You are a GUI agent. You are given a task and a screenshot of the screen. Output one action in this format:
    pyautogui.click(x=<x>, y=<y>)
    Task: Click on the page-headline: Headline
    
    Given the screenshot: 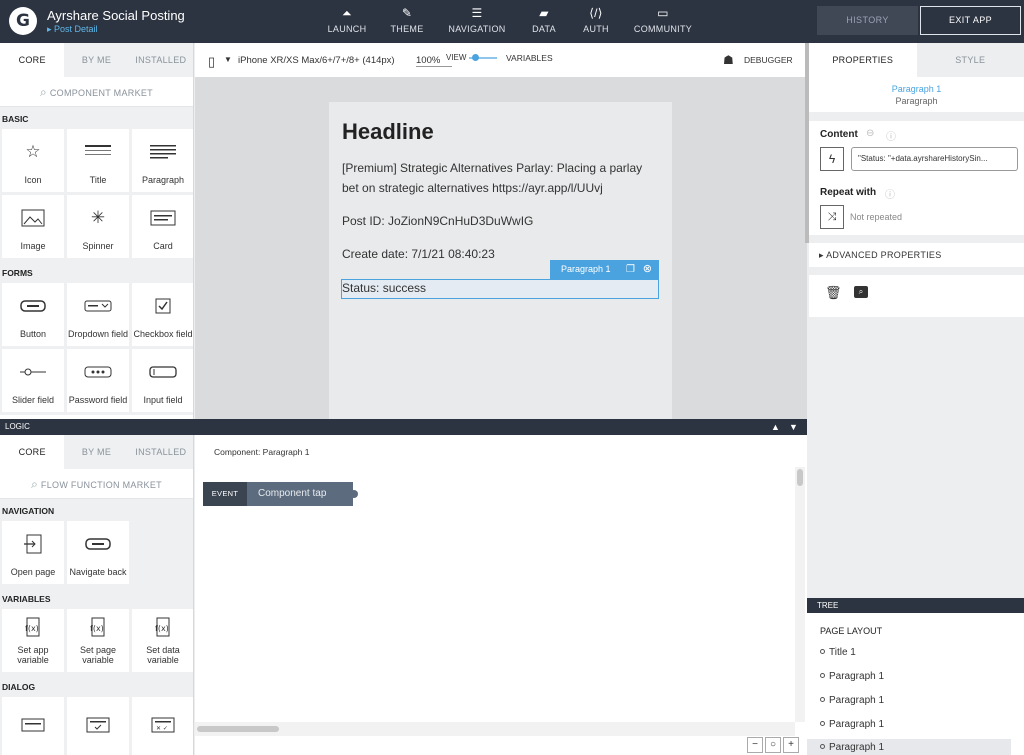 What is the action you would take?
    pyautogui.click(x=388, y=132)
    